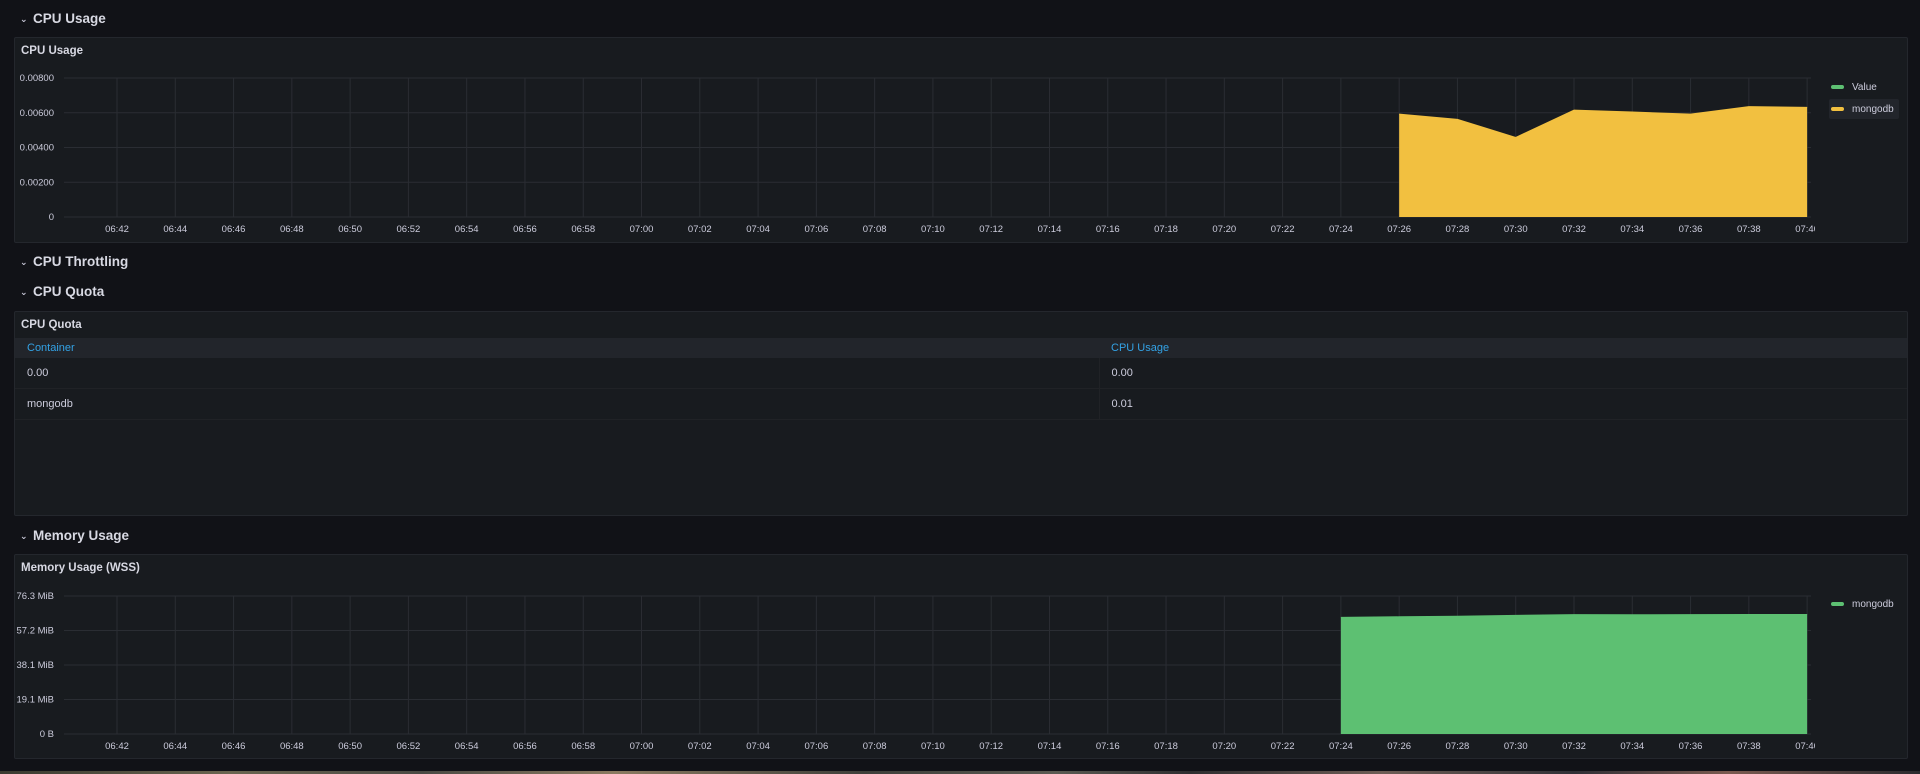 Image resolution: width=1920 pixels, height=774 pixels. What do you see at coordinates (69, 18) in the screenshot?
I see `row-title: CPU Usage` at bounding box center [69, 18].